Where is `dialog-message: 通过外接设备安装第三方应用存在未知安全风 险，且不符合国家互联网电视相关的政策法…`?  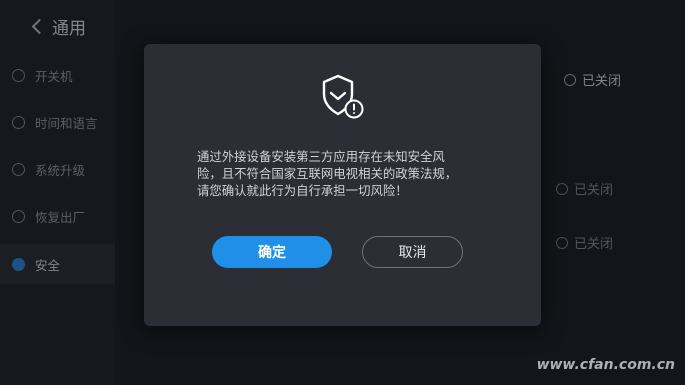 dialog-message: 通过外接设备安装第三方应用存在未知安全风 险，且不符合国家互联网电视相关的政策法… is located at coordinates (327, 173).